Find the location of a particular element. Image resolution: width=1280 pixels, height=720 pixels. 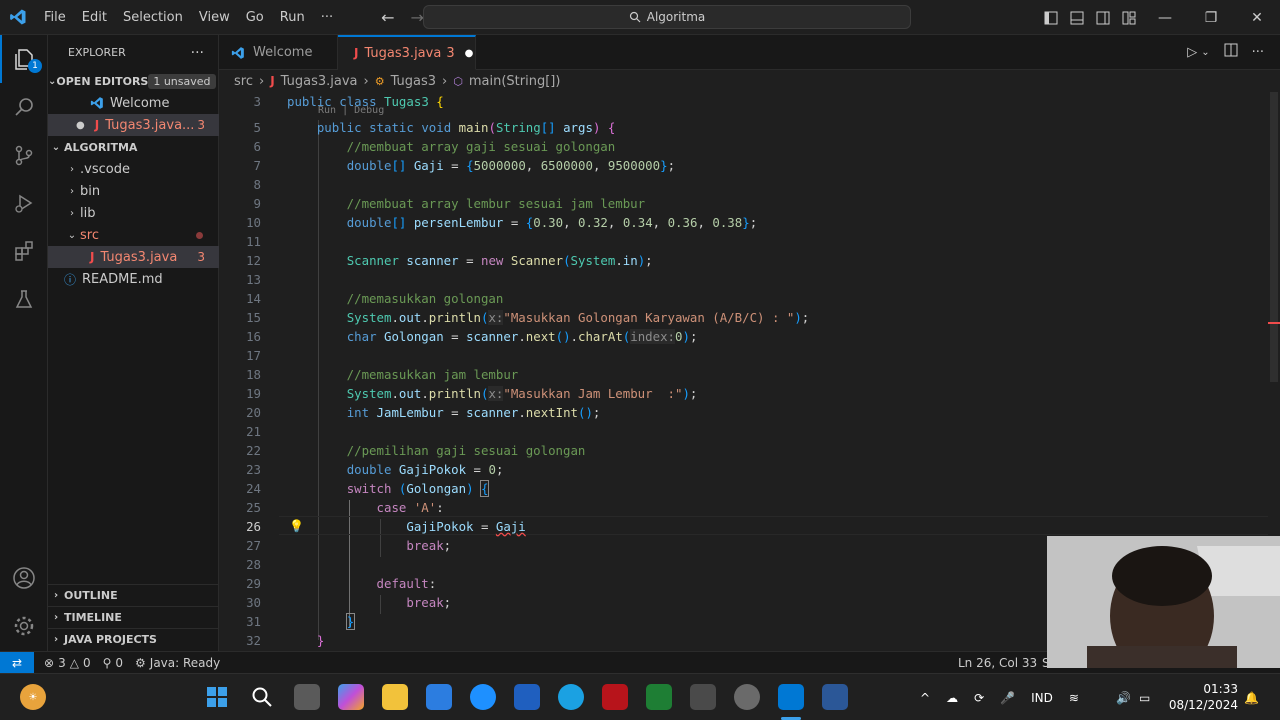

sync-icon: ⟳ is located at coordinates (979, 698).